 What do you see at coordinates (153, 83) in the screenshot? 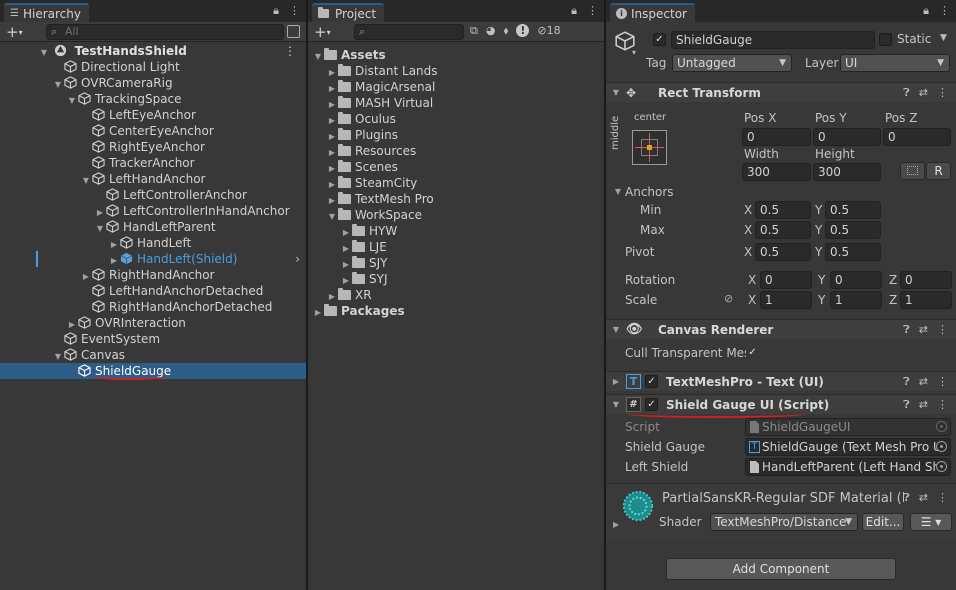
I see `hierarchy-item: ▼ OVRCameraRig` at bounding box center [153, 83].